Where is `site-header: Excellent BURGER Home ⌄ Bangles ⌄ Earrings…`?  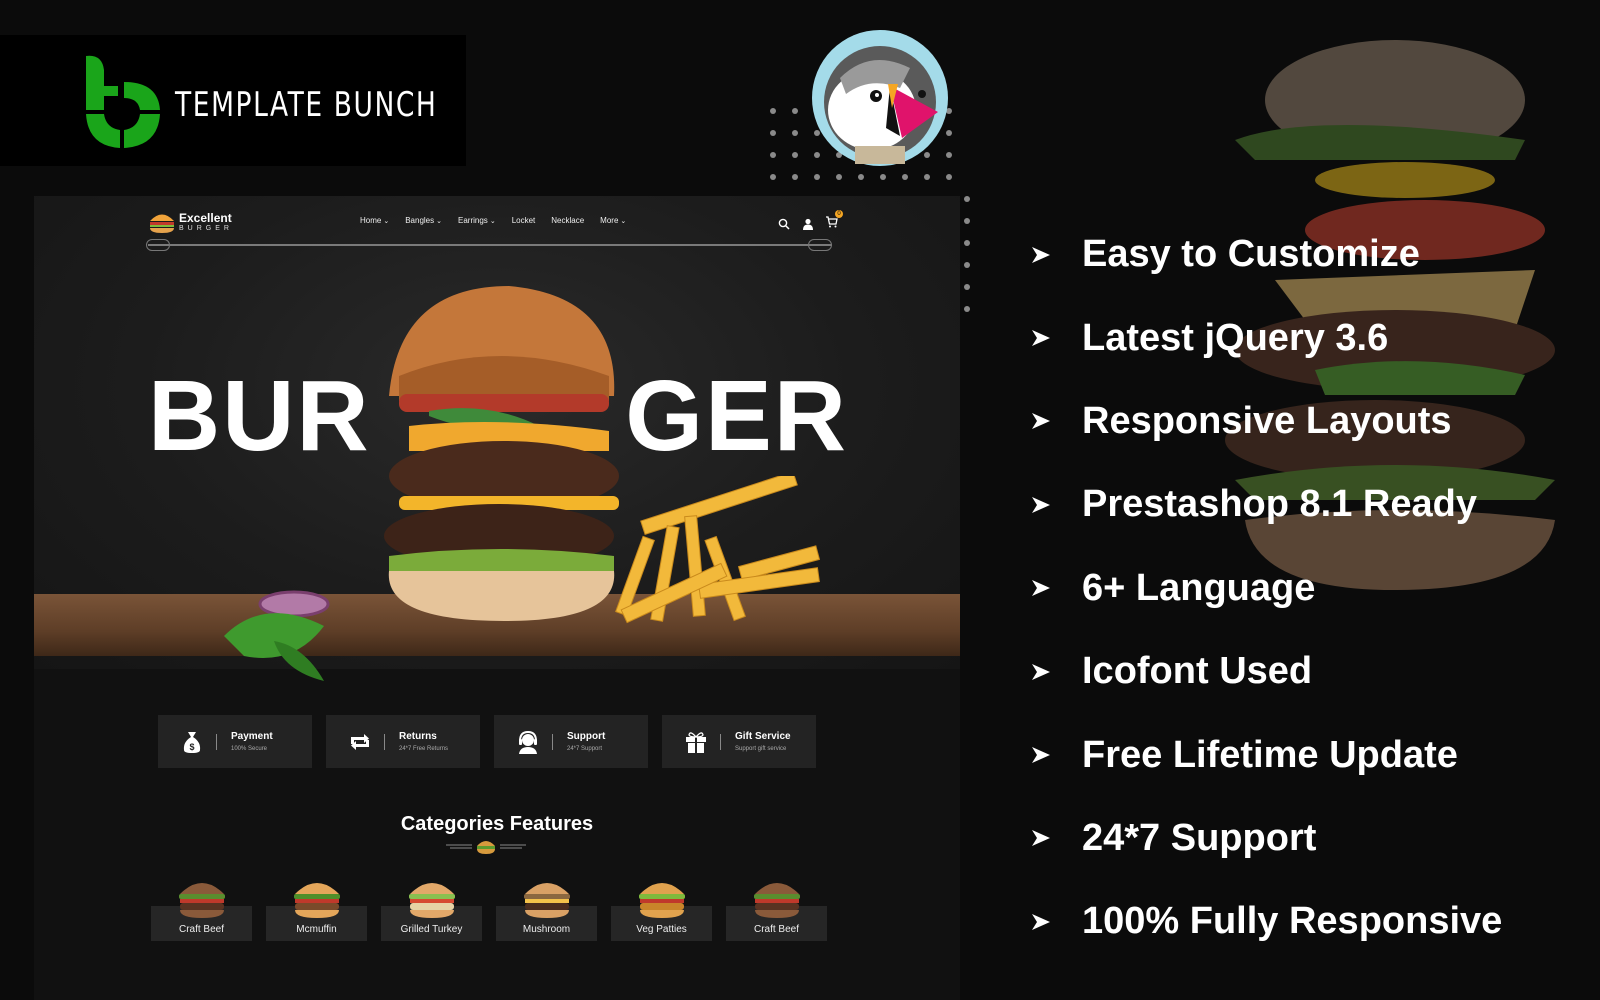 site-header: Excellent BURGER Home ⌄ Bangles ⌄ Earrings… is located at coordinates (497, 233).